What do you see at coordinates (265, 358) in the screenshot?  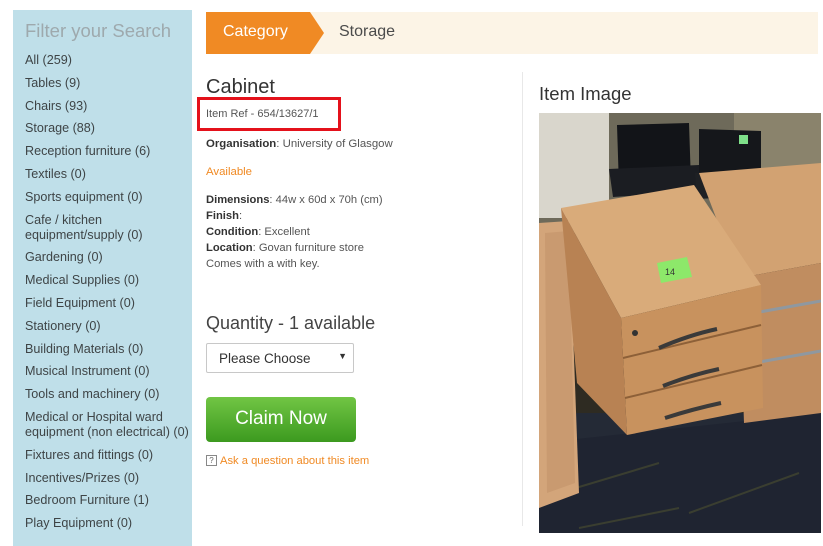 I see `quantity-select-value: Please Choose` at bounding box center [265, 358].